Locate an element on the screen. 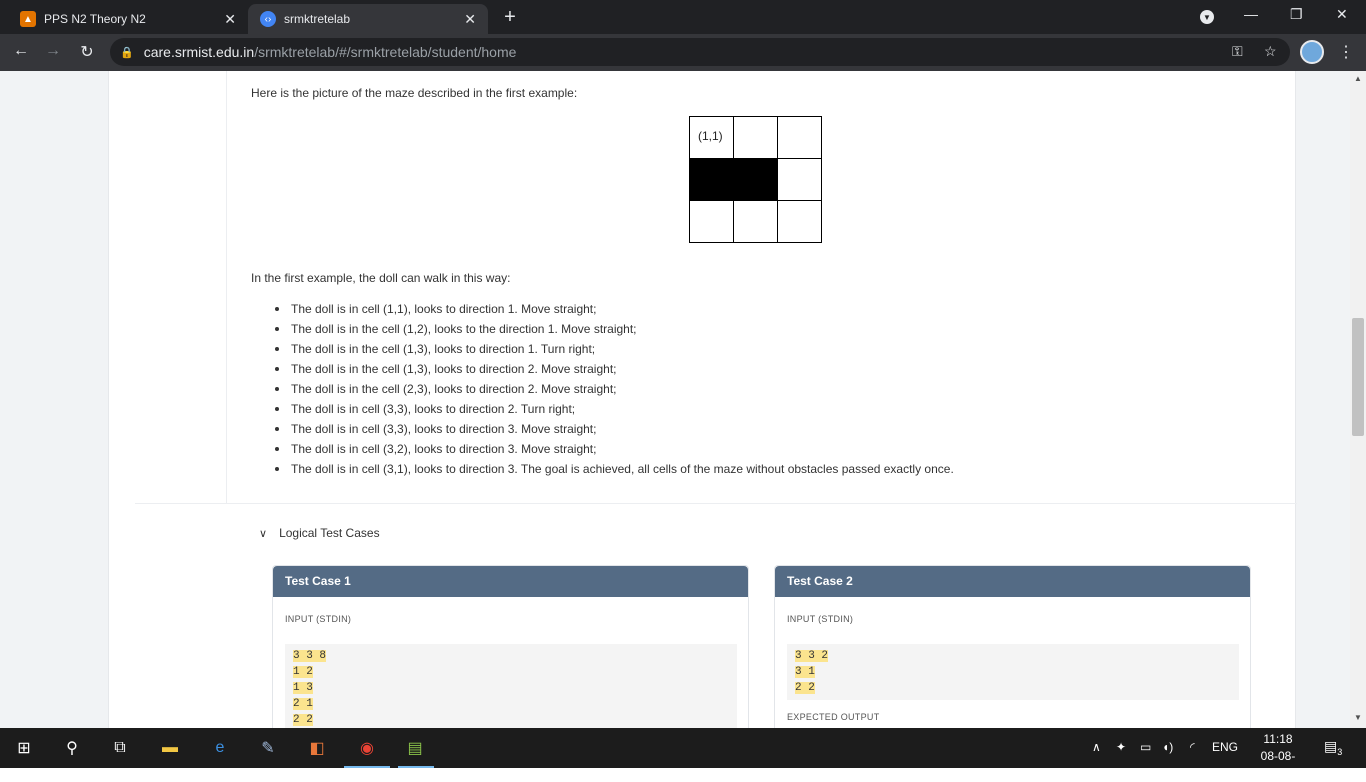  maze-grid: (1,1) is located at coordinates (755, 179).